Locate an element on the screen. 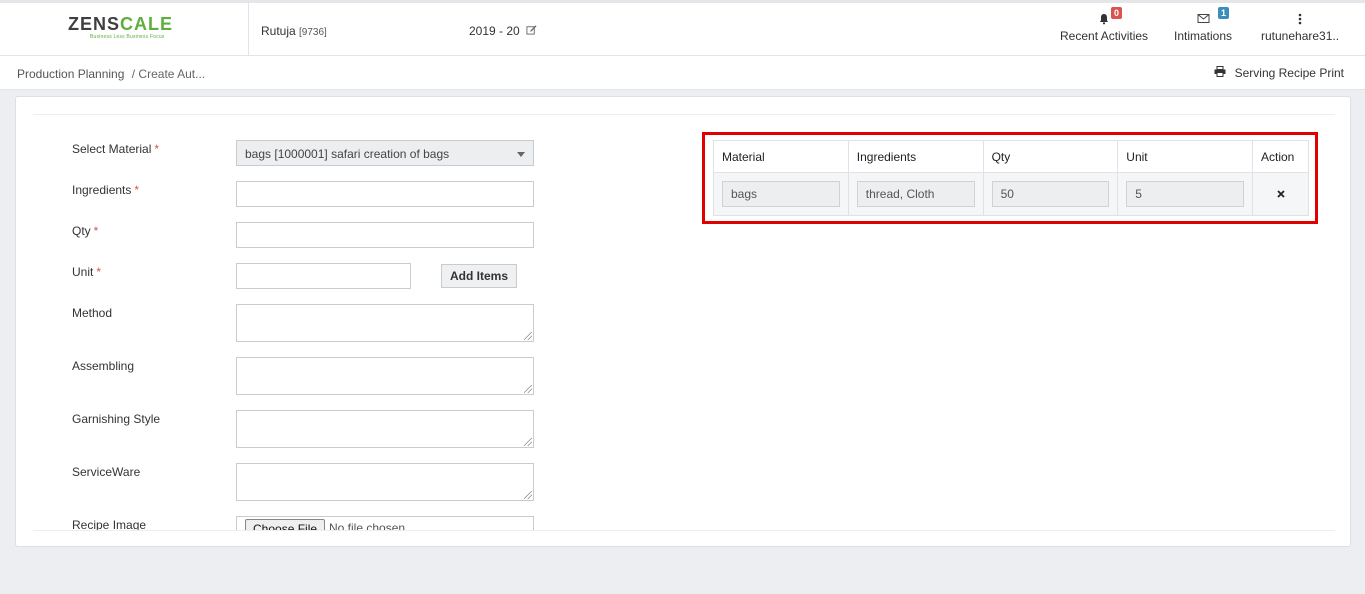 The width and height of the screenshot is (1365, 594). logo-text: ZENSCALE is located at coordinates (121, 24).